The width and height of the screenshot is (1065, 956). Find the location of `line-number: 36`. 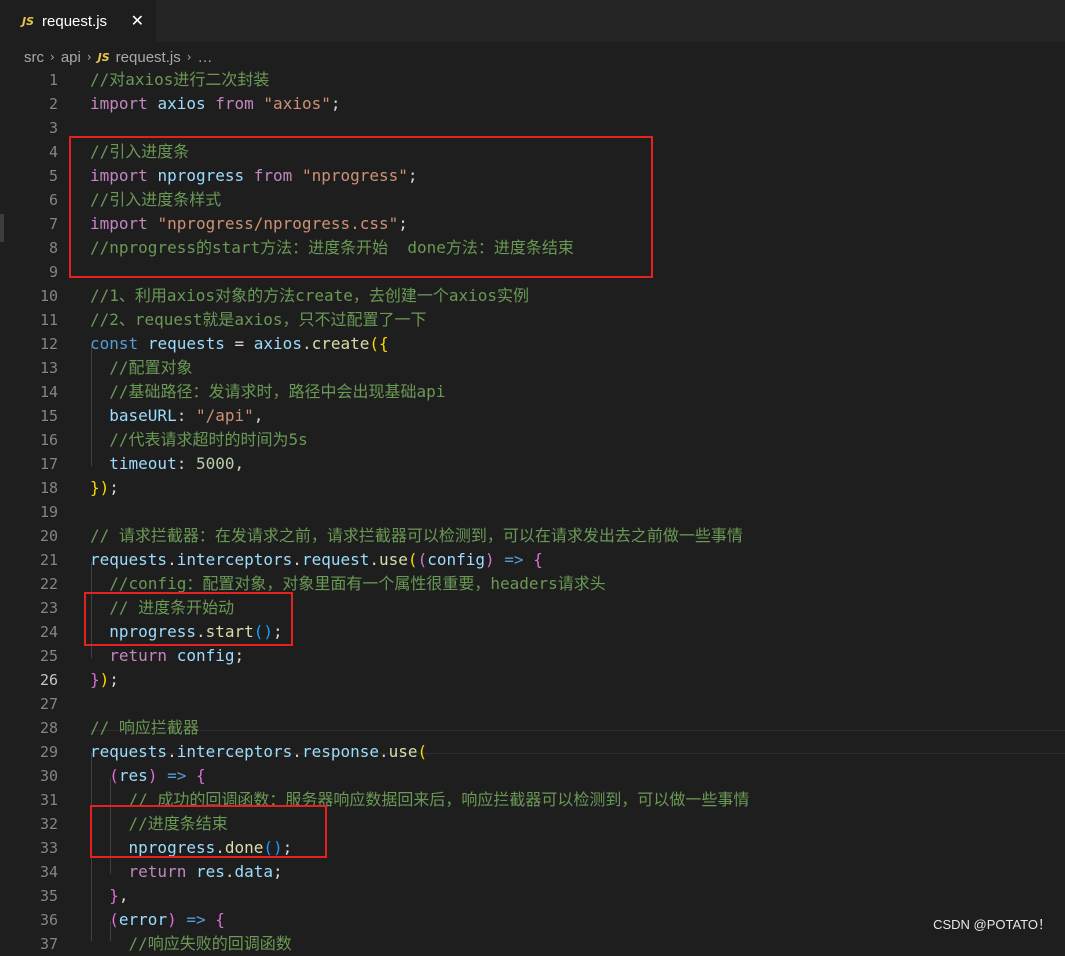

line-number: 36 is located at coordinates (48, 920).